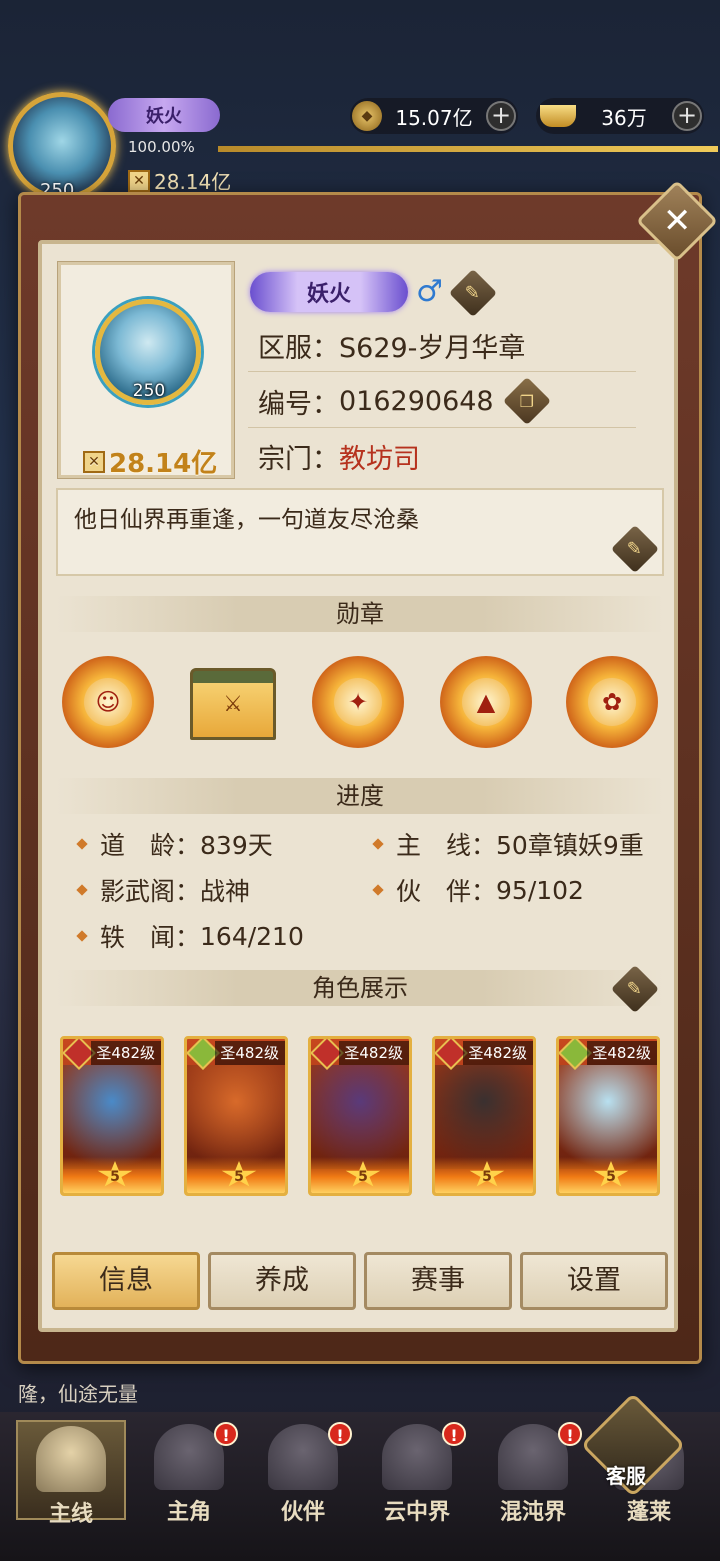 This screenshot has height=1561, width=720. I want to click on nav-partner: 伙伴 !, so click(303, 1472).